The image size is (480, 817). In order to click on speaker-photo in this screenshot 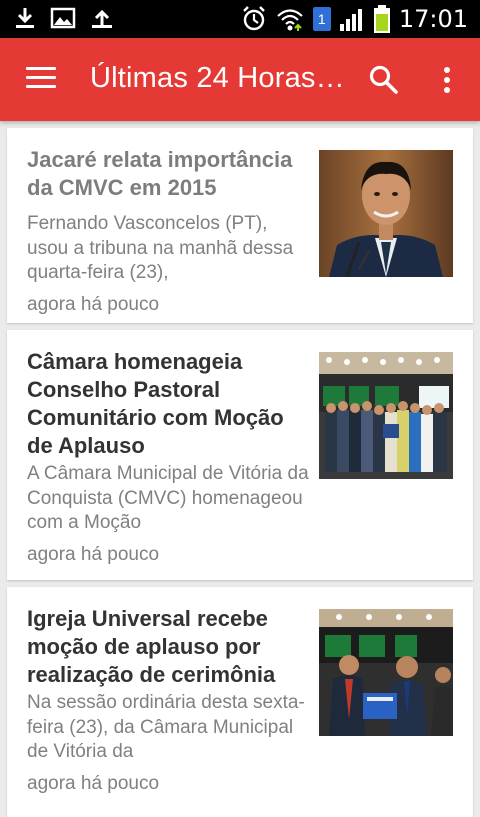, I will do `click(386, 213)`.